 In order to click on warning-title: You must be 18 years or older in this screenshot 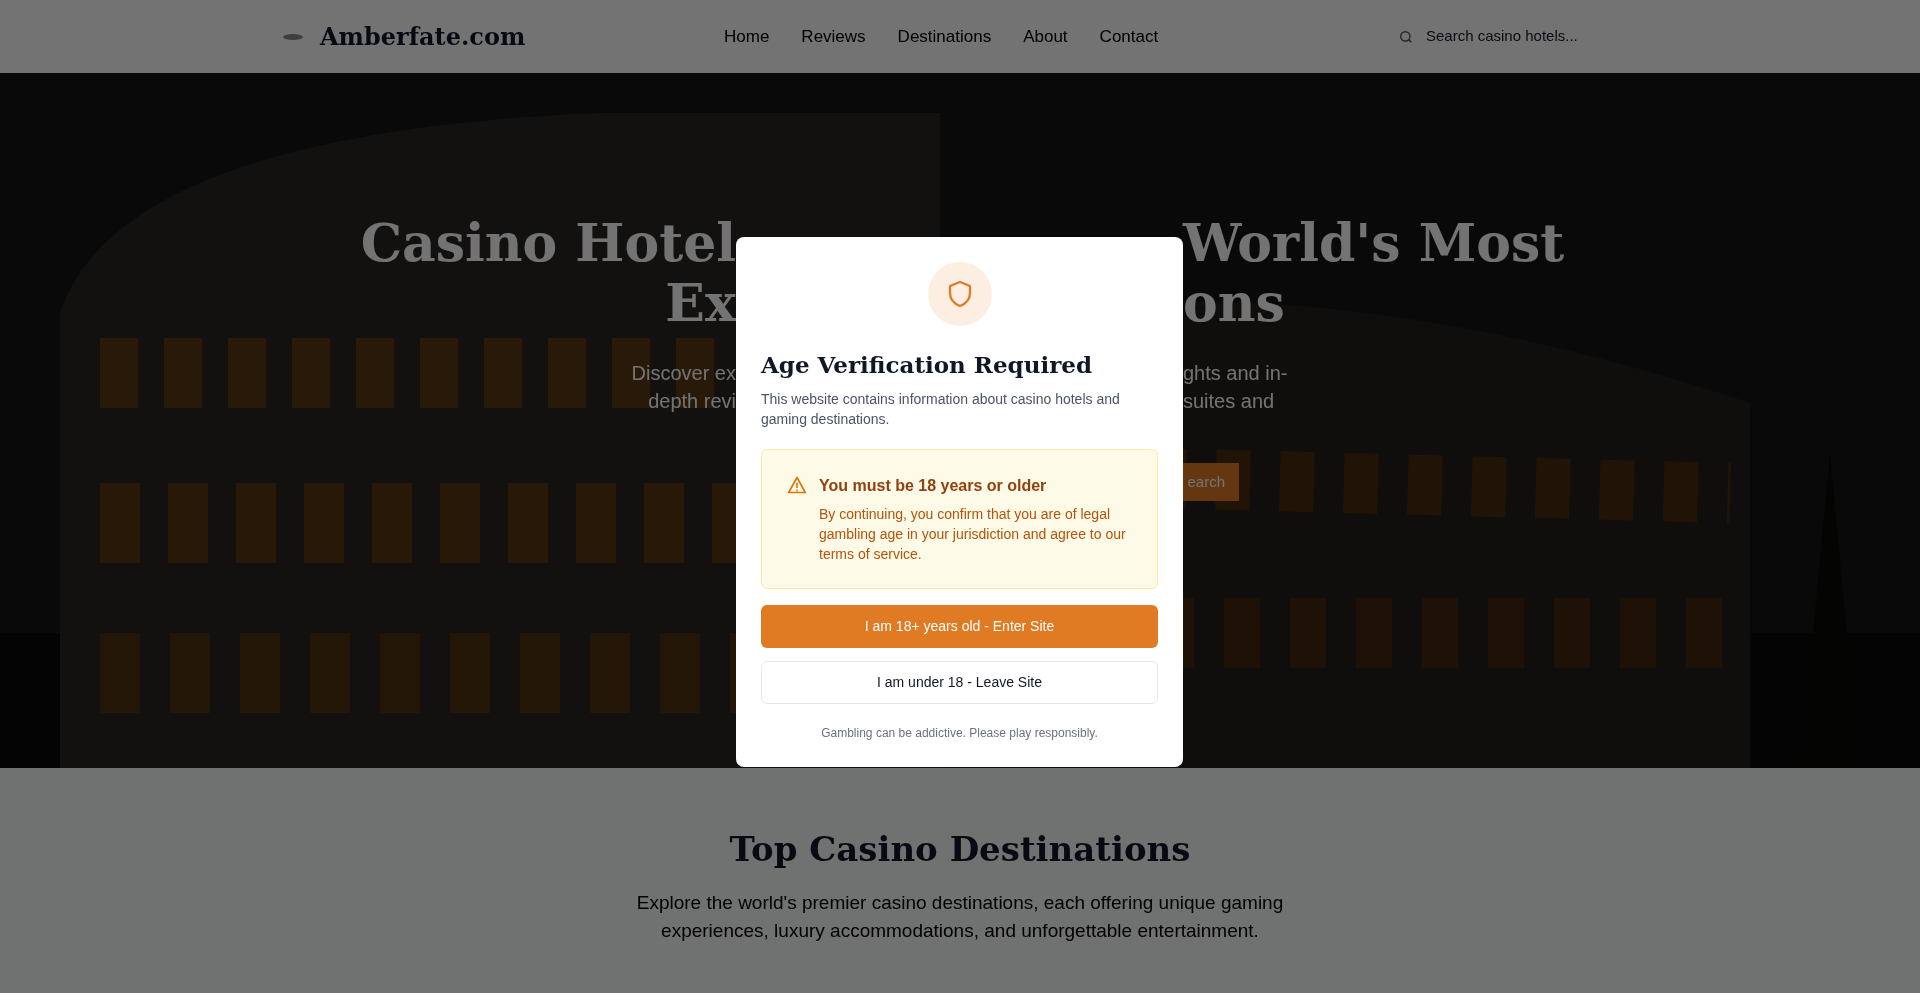, I will do `click(933, 485)`.